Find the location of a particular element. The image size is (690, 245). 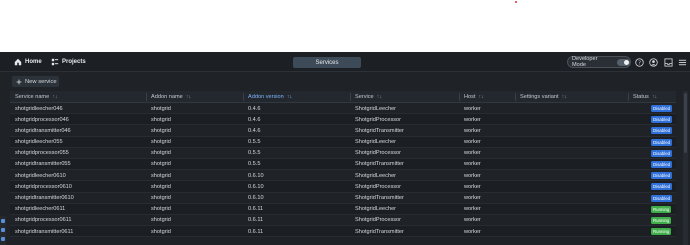

tab-services: Services is located at coordinates (327, 62).